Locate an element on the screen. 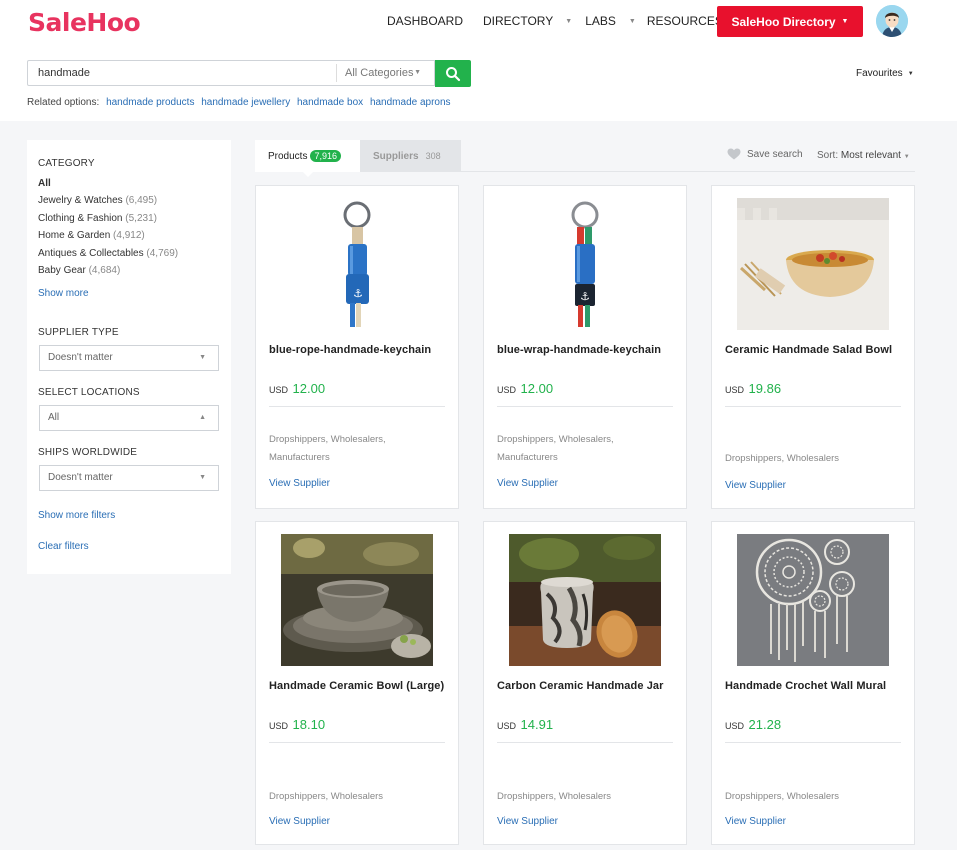  search-icon is located at coordinates (453, 73).